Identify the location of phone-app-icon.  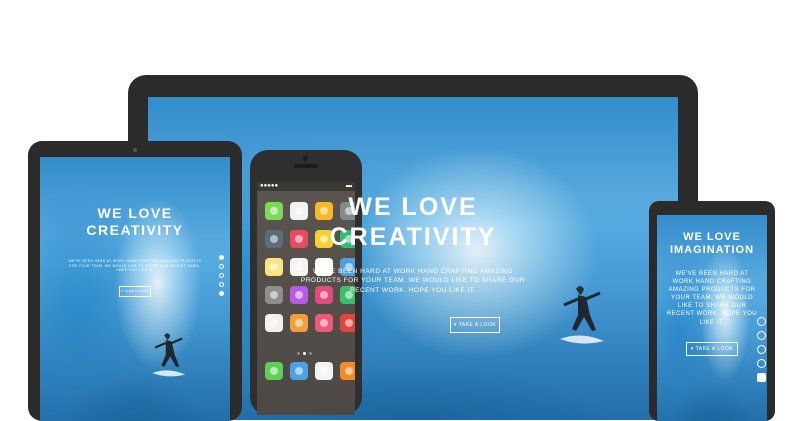
(274, 371).